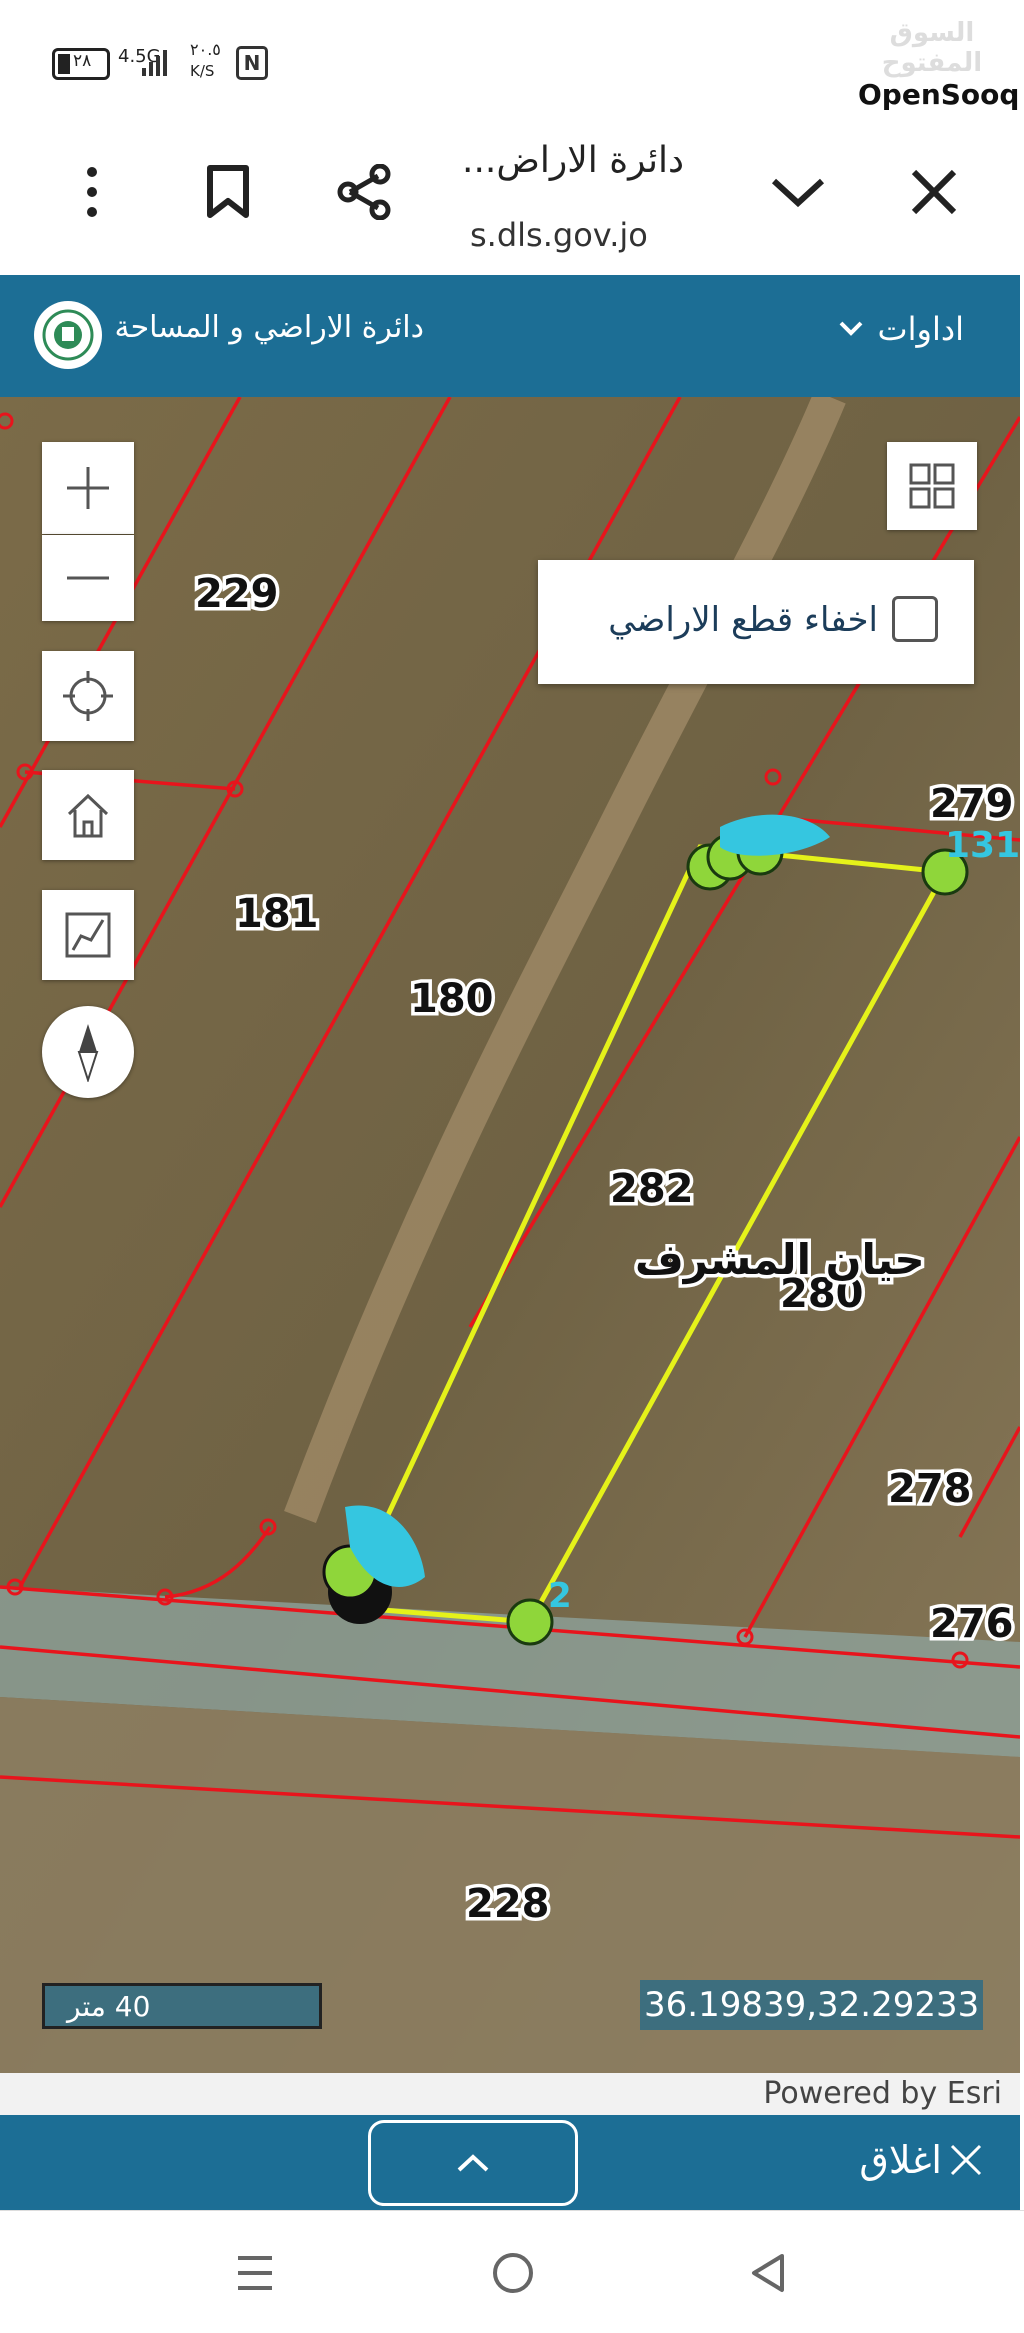  I want to click on close-panel-button: اغلاق, so click(921, 2160).